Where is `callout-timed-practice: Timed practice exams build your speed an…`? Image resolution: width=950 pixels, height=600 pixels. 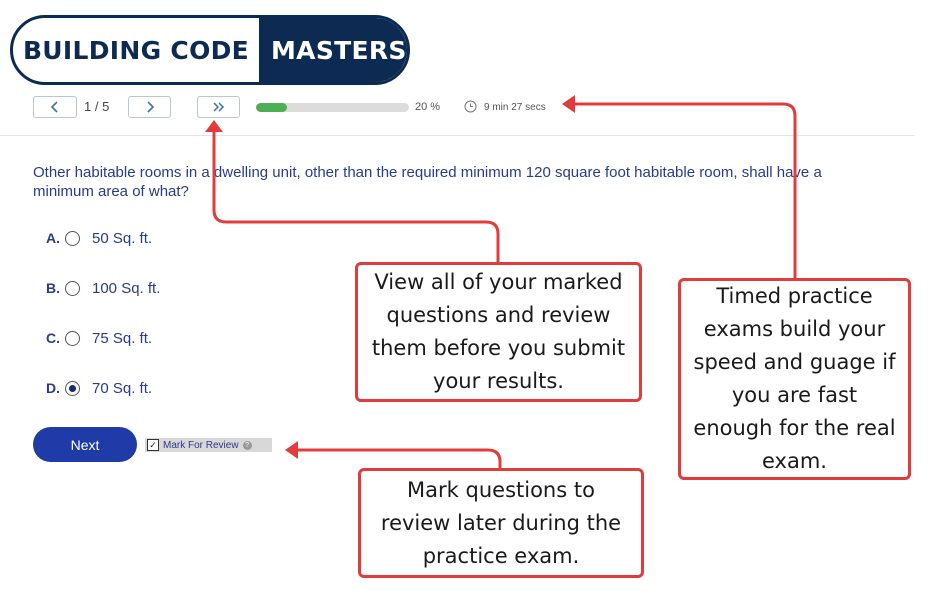 callout-timed-practice: Timed practice exams build your speed an… is located at coordinates (794, 379).